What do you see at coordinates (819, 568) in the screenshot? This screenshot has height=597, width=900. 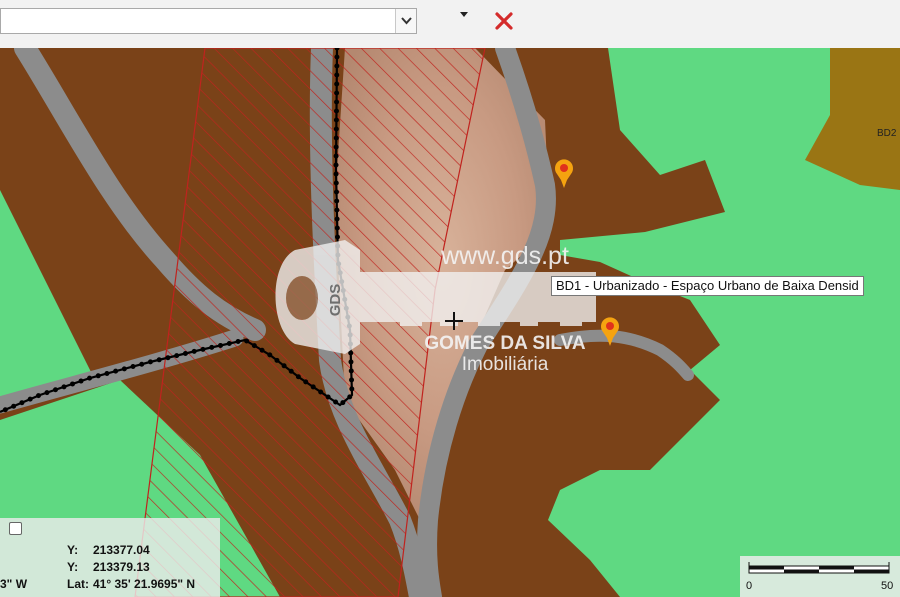 I see `scale-bar-graphic` at bounding box center [819, 568].